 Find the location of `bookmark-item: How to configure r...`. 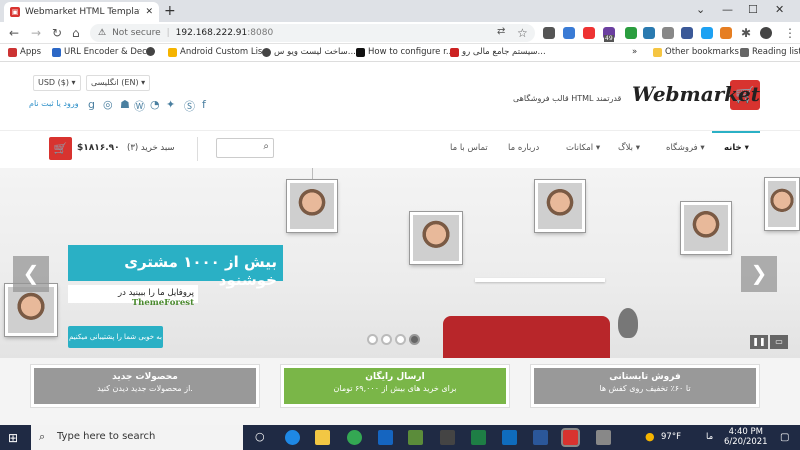

bookmark-item: How to configure r... is located at coordinates (405, 52).